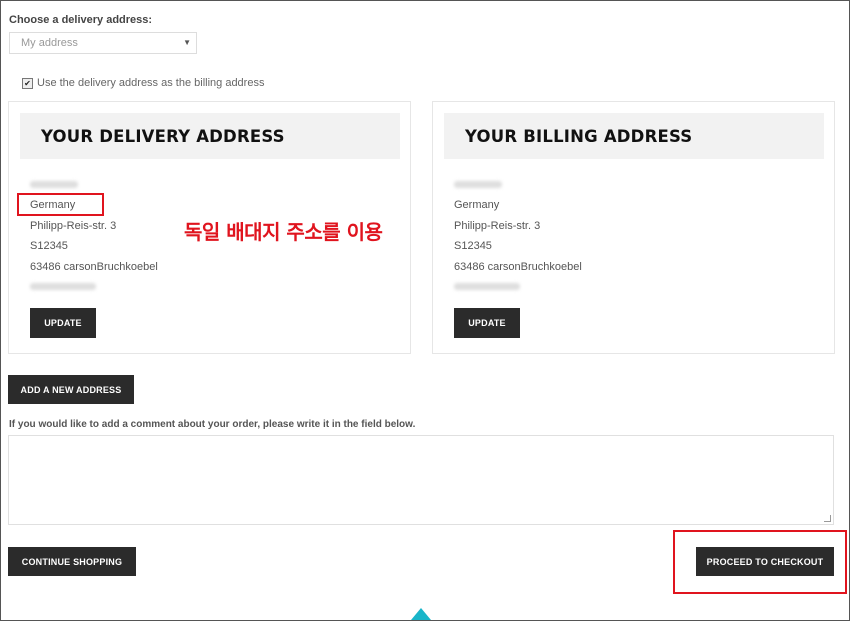 The width and height of the screenshot is (850, 621). I want to click on scroll-to-top-marker, so click(421, 614).